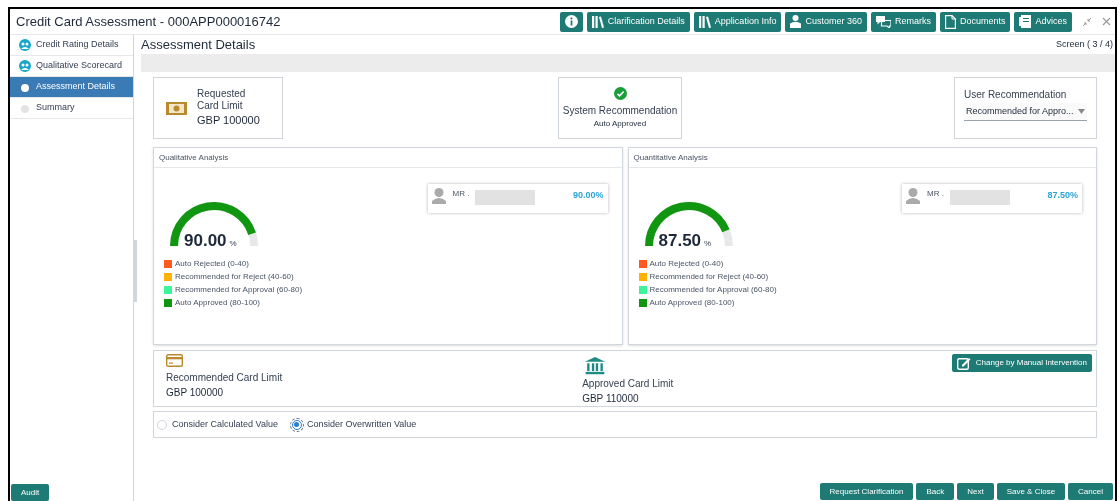  Describe the element at coordinates (1106, 21) in the screenshot. I see `close-icon` at that location.